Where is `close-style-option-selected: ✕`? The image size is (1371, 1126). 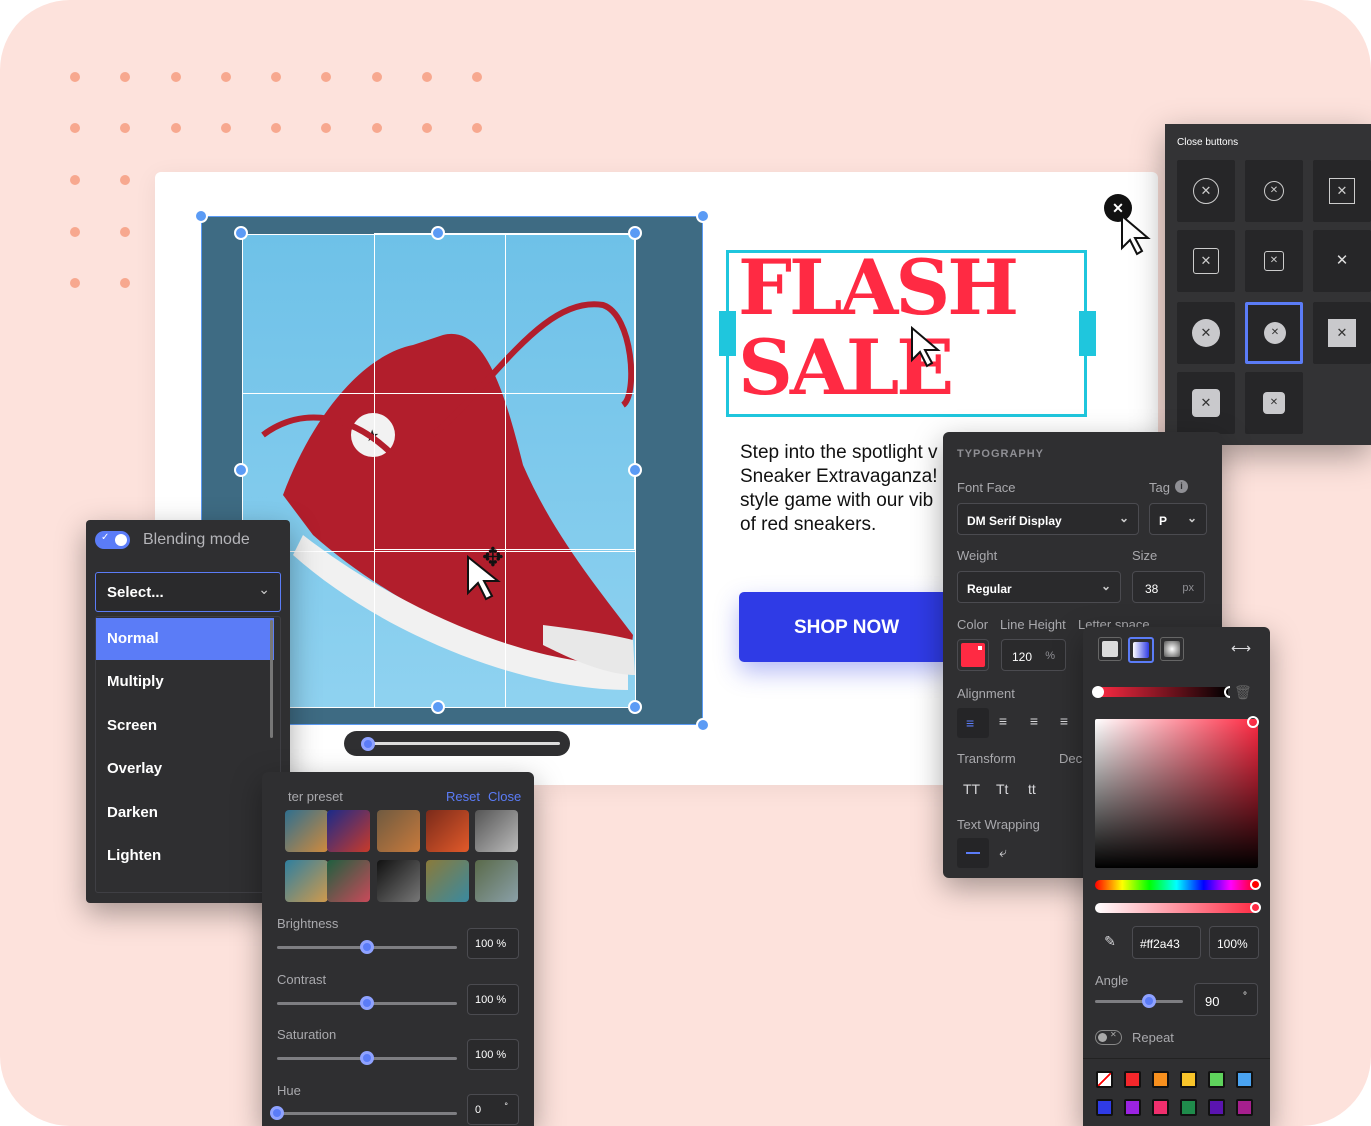
close-style-option-selected: ✕ is located at coordinates (1274, 333).